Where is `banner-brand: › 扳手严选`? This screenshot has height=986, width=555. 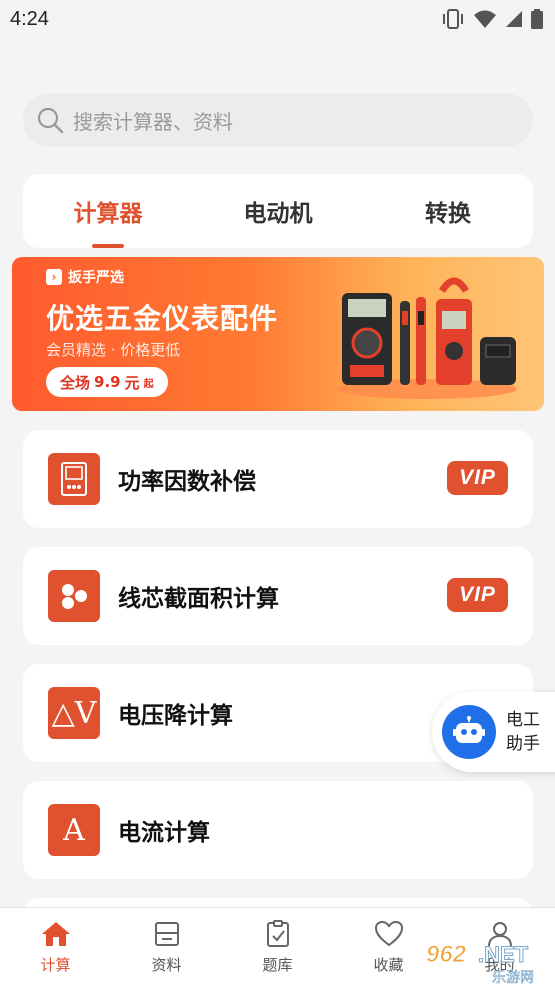
banner-brand: › 扳手严选 is located at coordinates (85, 277).